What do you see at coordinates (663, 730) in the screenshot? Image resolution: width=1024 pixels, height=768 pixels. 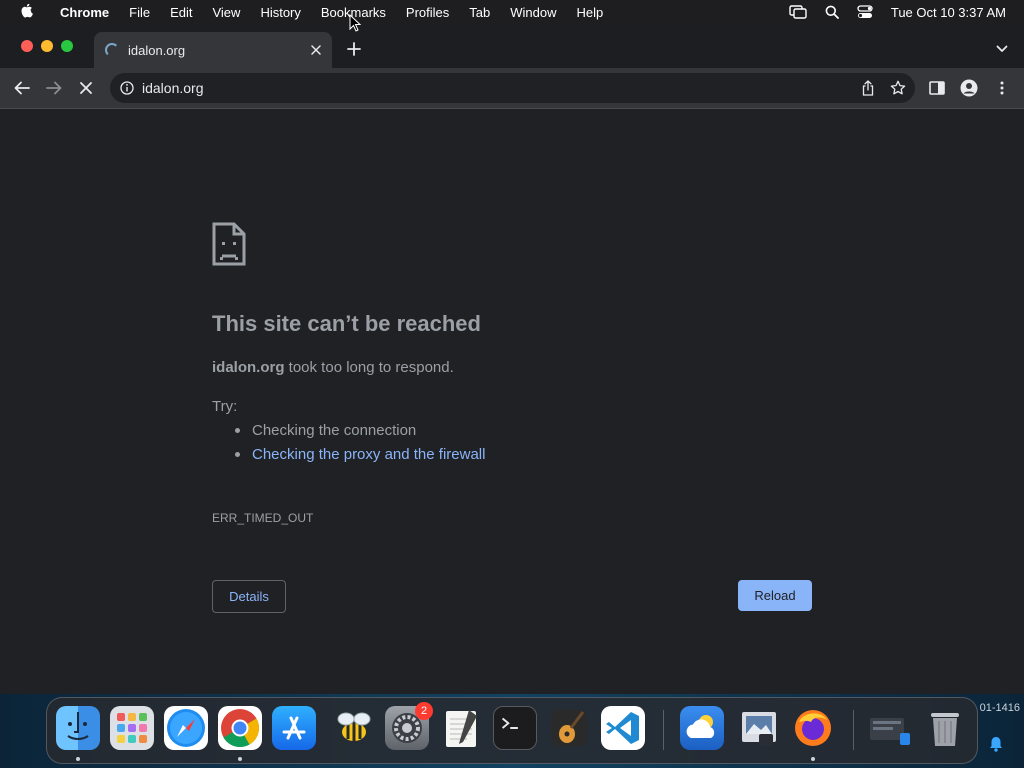 I see `dock-separator` at bounding box center [663, 730].